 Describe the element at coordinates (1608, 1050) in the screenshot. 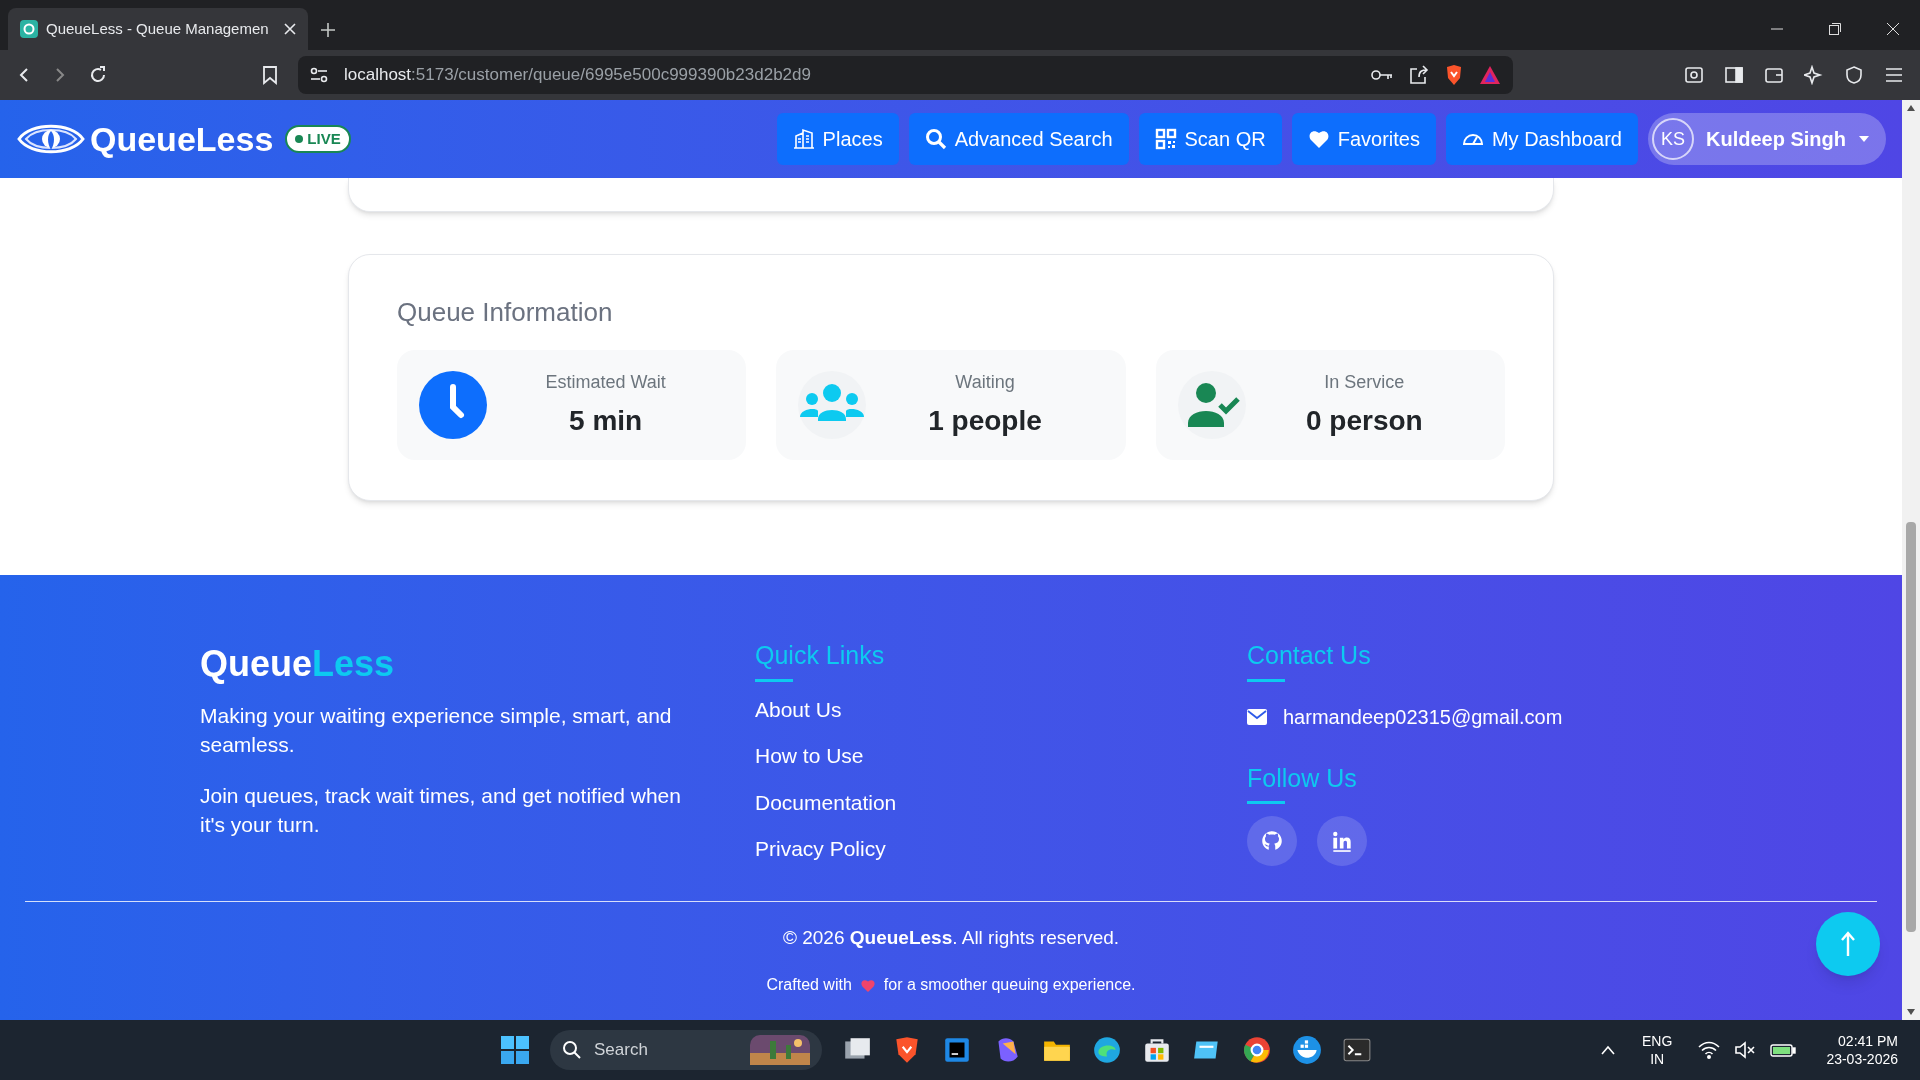

I see `chevron-up-icon` at that location.